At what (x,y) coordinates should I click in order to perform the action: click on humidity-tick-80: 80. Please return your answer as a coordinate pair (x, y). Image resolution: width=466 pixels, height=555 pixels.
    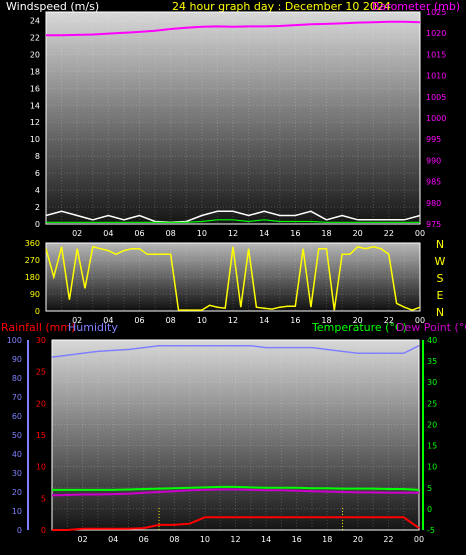
    Looking at the image, I should click on (17, 378).